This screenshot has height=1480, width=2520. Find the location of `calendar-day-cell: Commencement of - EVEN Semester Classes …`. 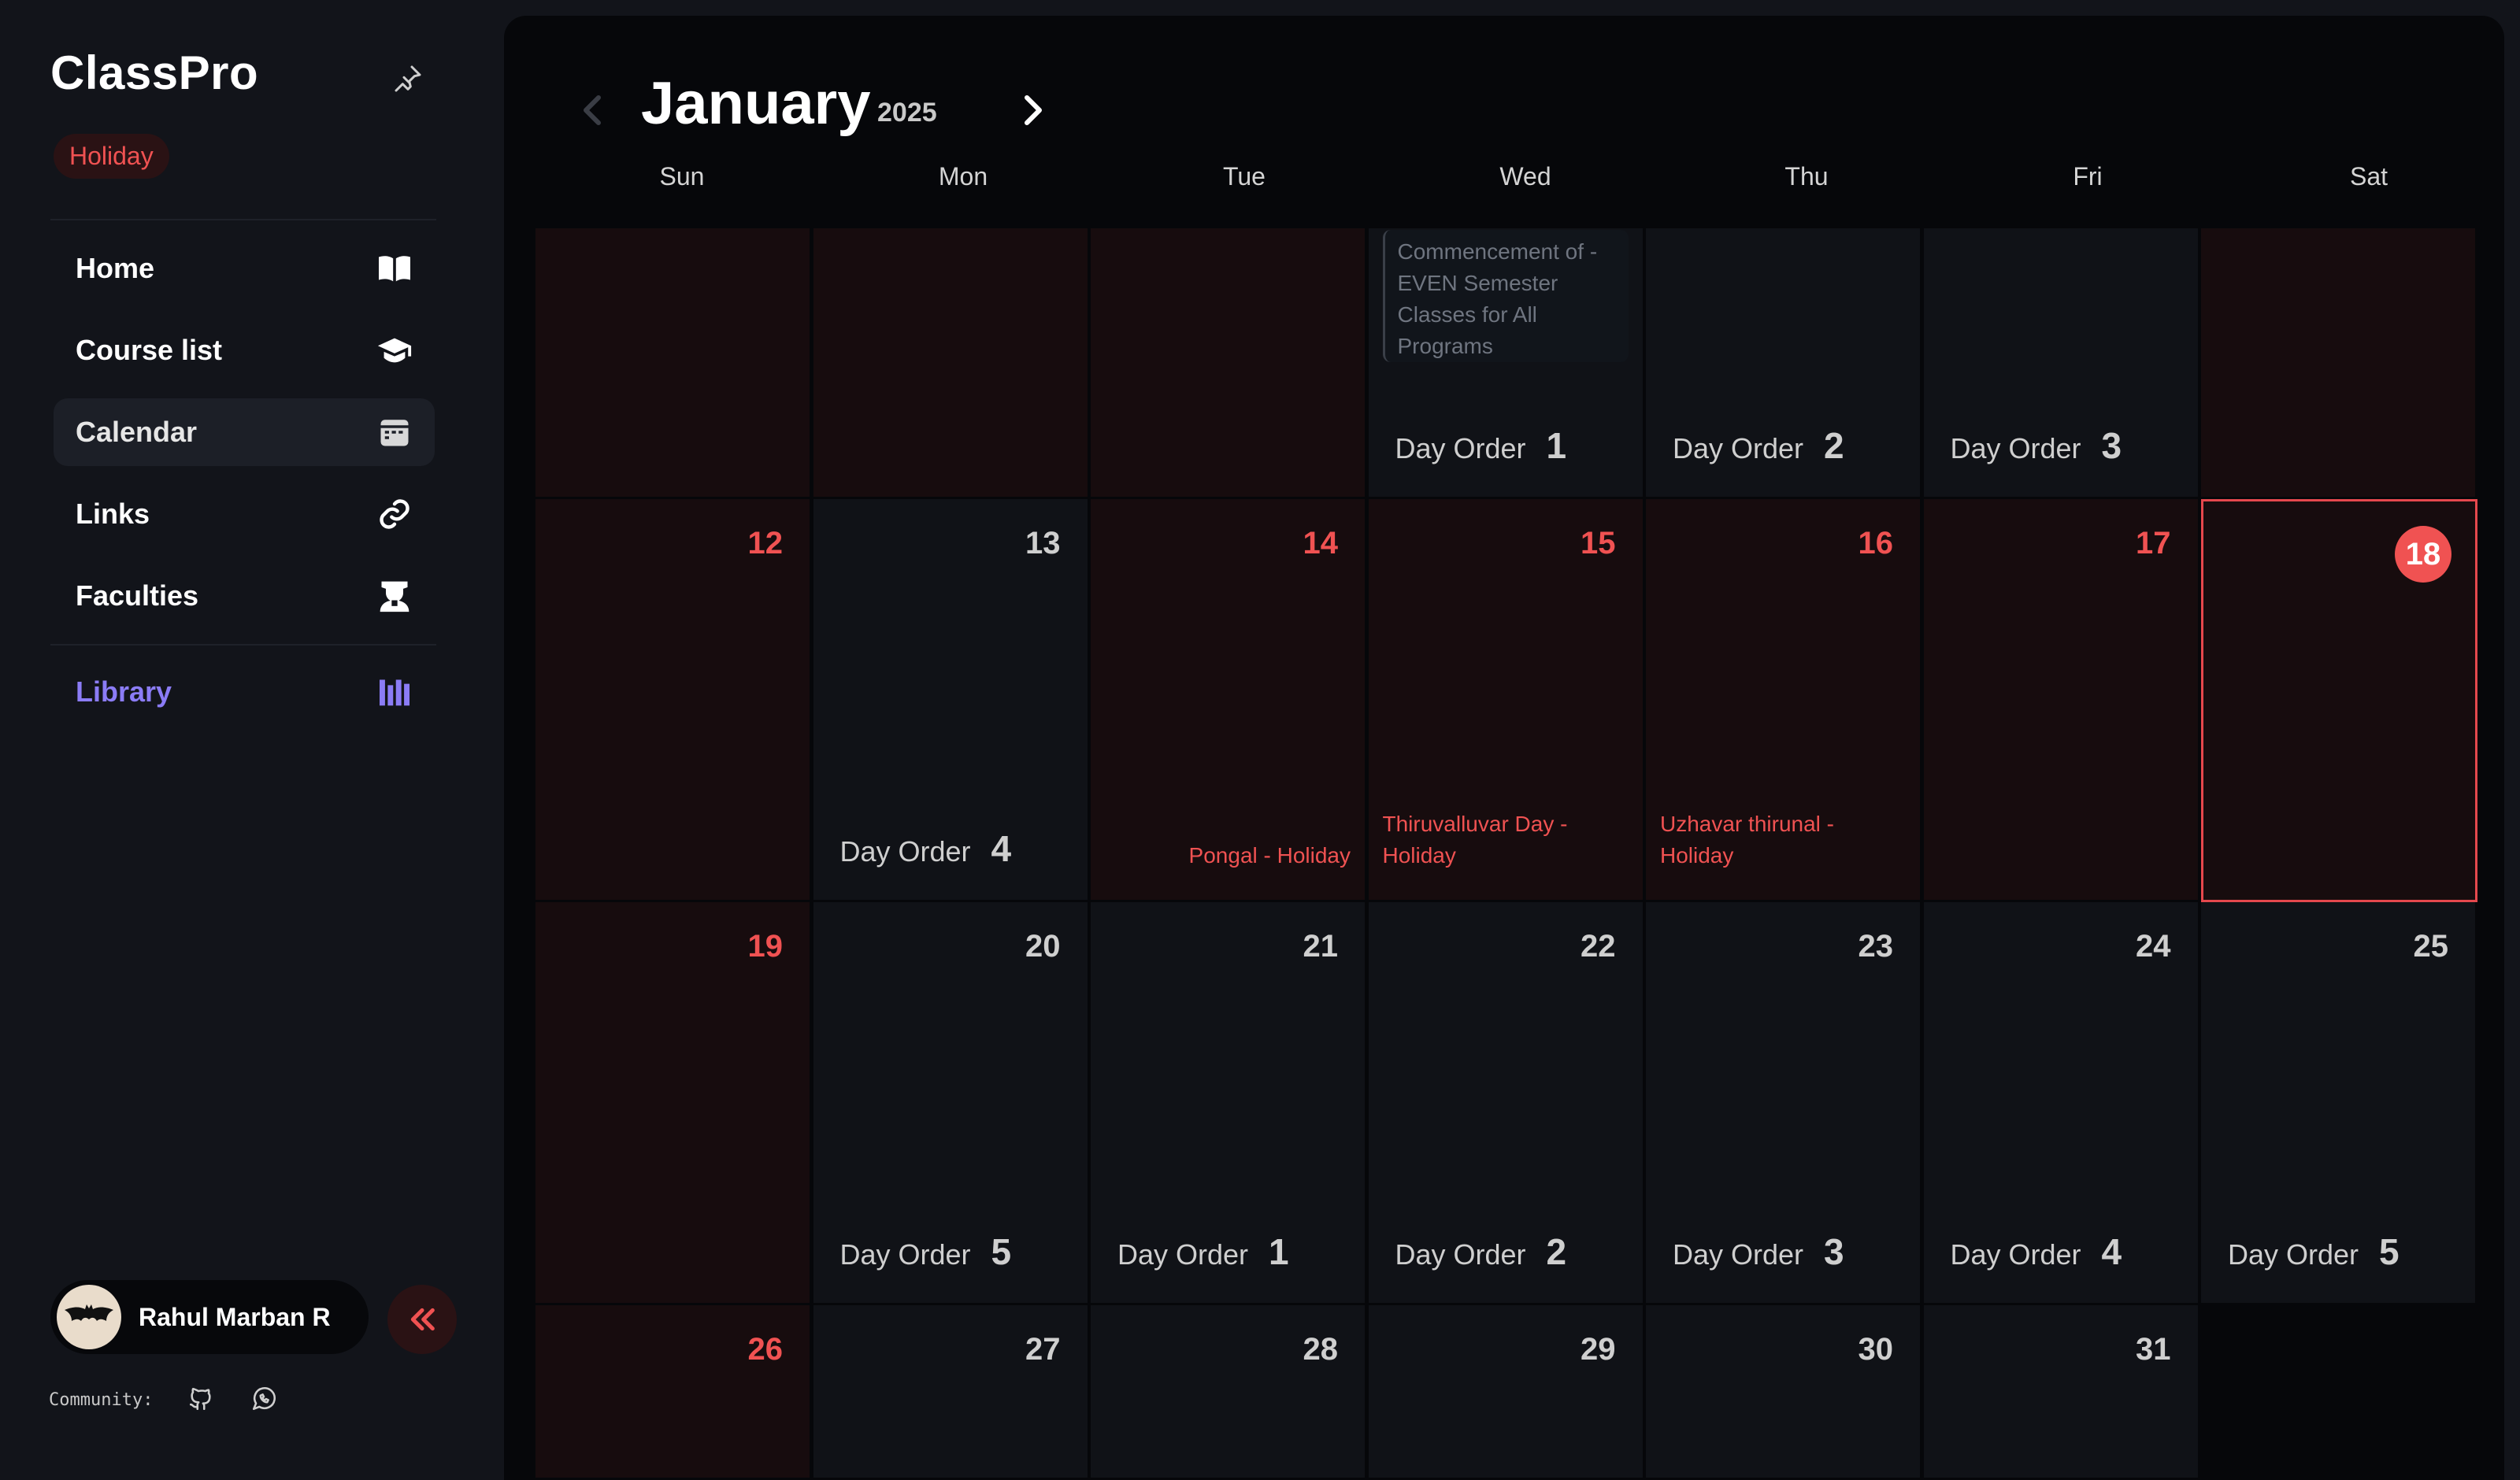

calendar-day-cell: Commencement of - EVEN Semester Classes … is located at coordinates (1506, 363).